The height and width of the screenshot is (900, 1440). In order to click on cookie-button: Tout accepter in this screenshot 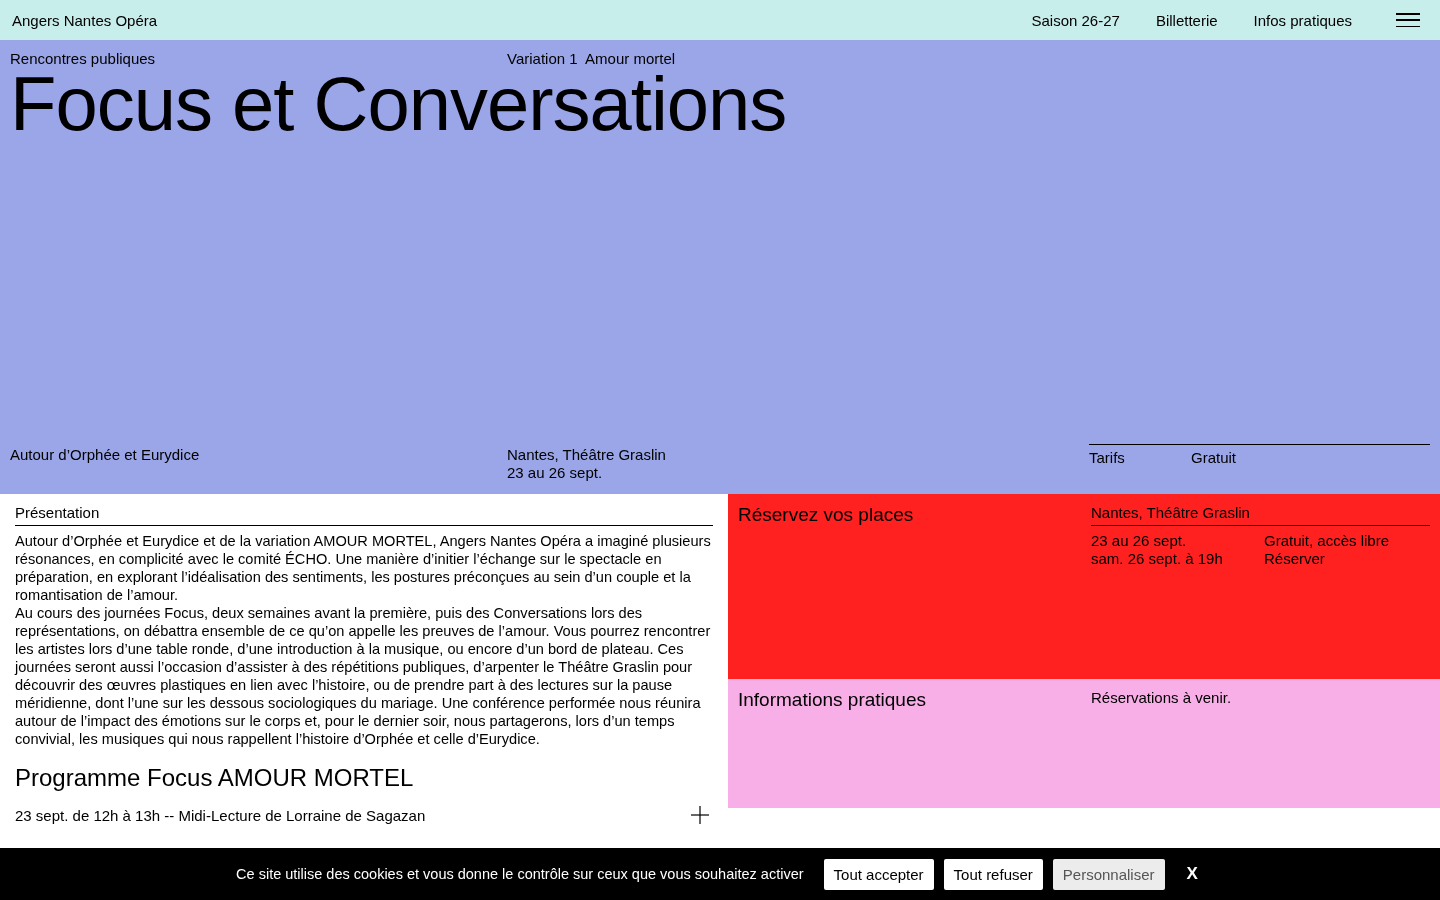, I will do `click(878, 874)`.